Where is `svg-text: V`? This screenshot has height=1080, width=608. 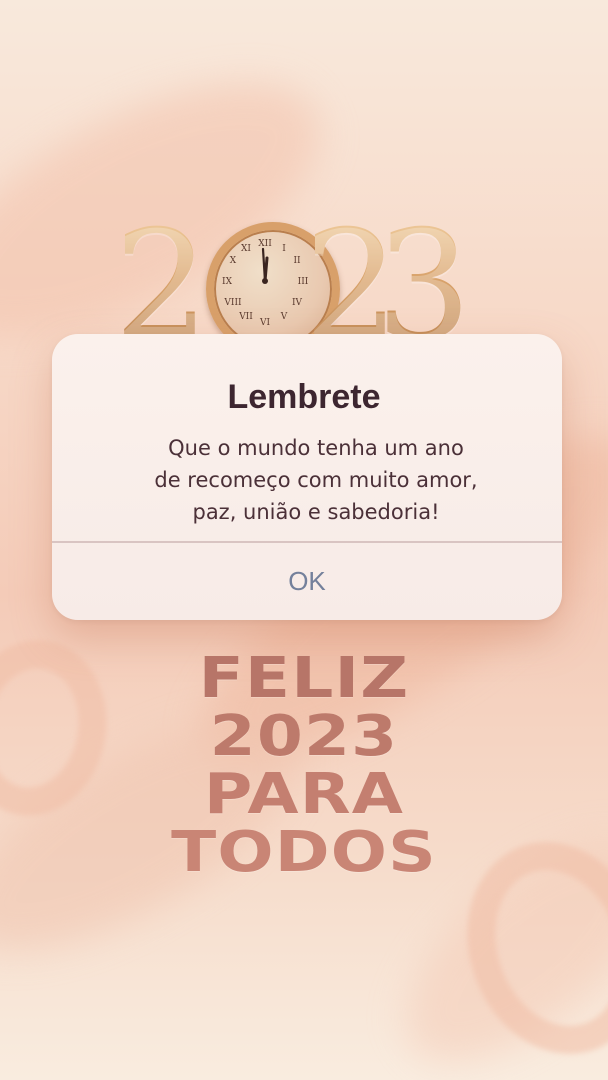 svg-text: V is located at coordinates (284, 317).